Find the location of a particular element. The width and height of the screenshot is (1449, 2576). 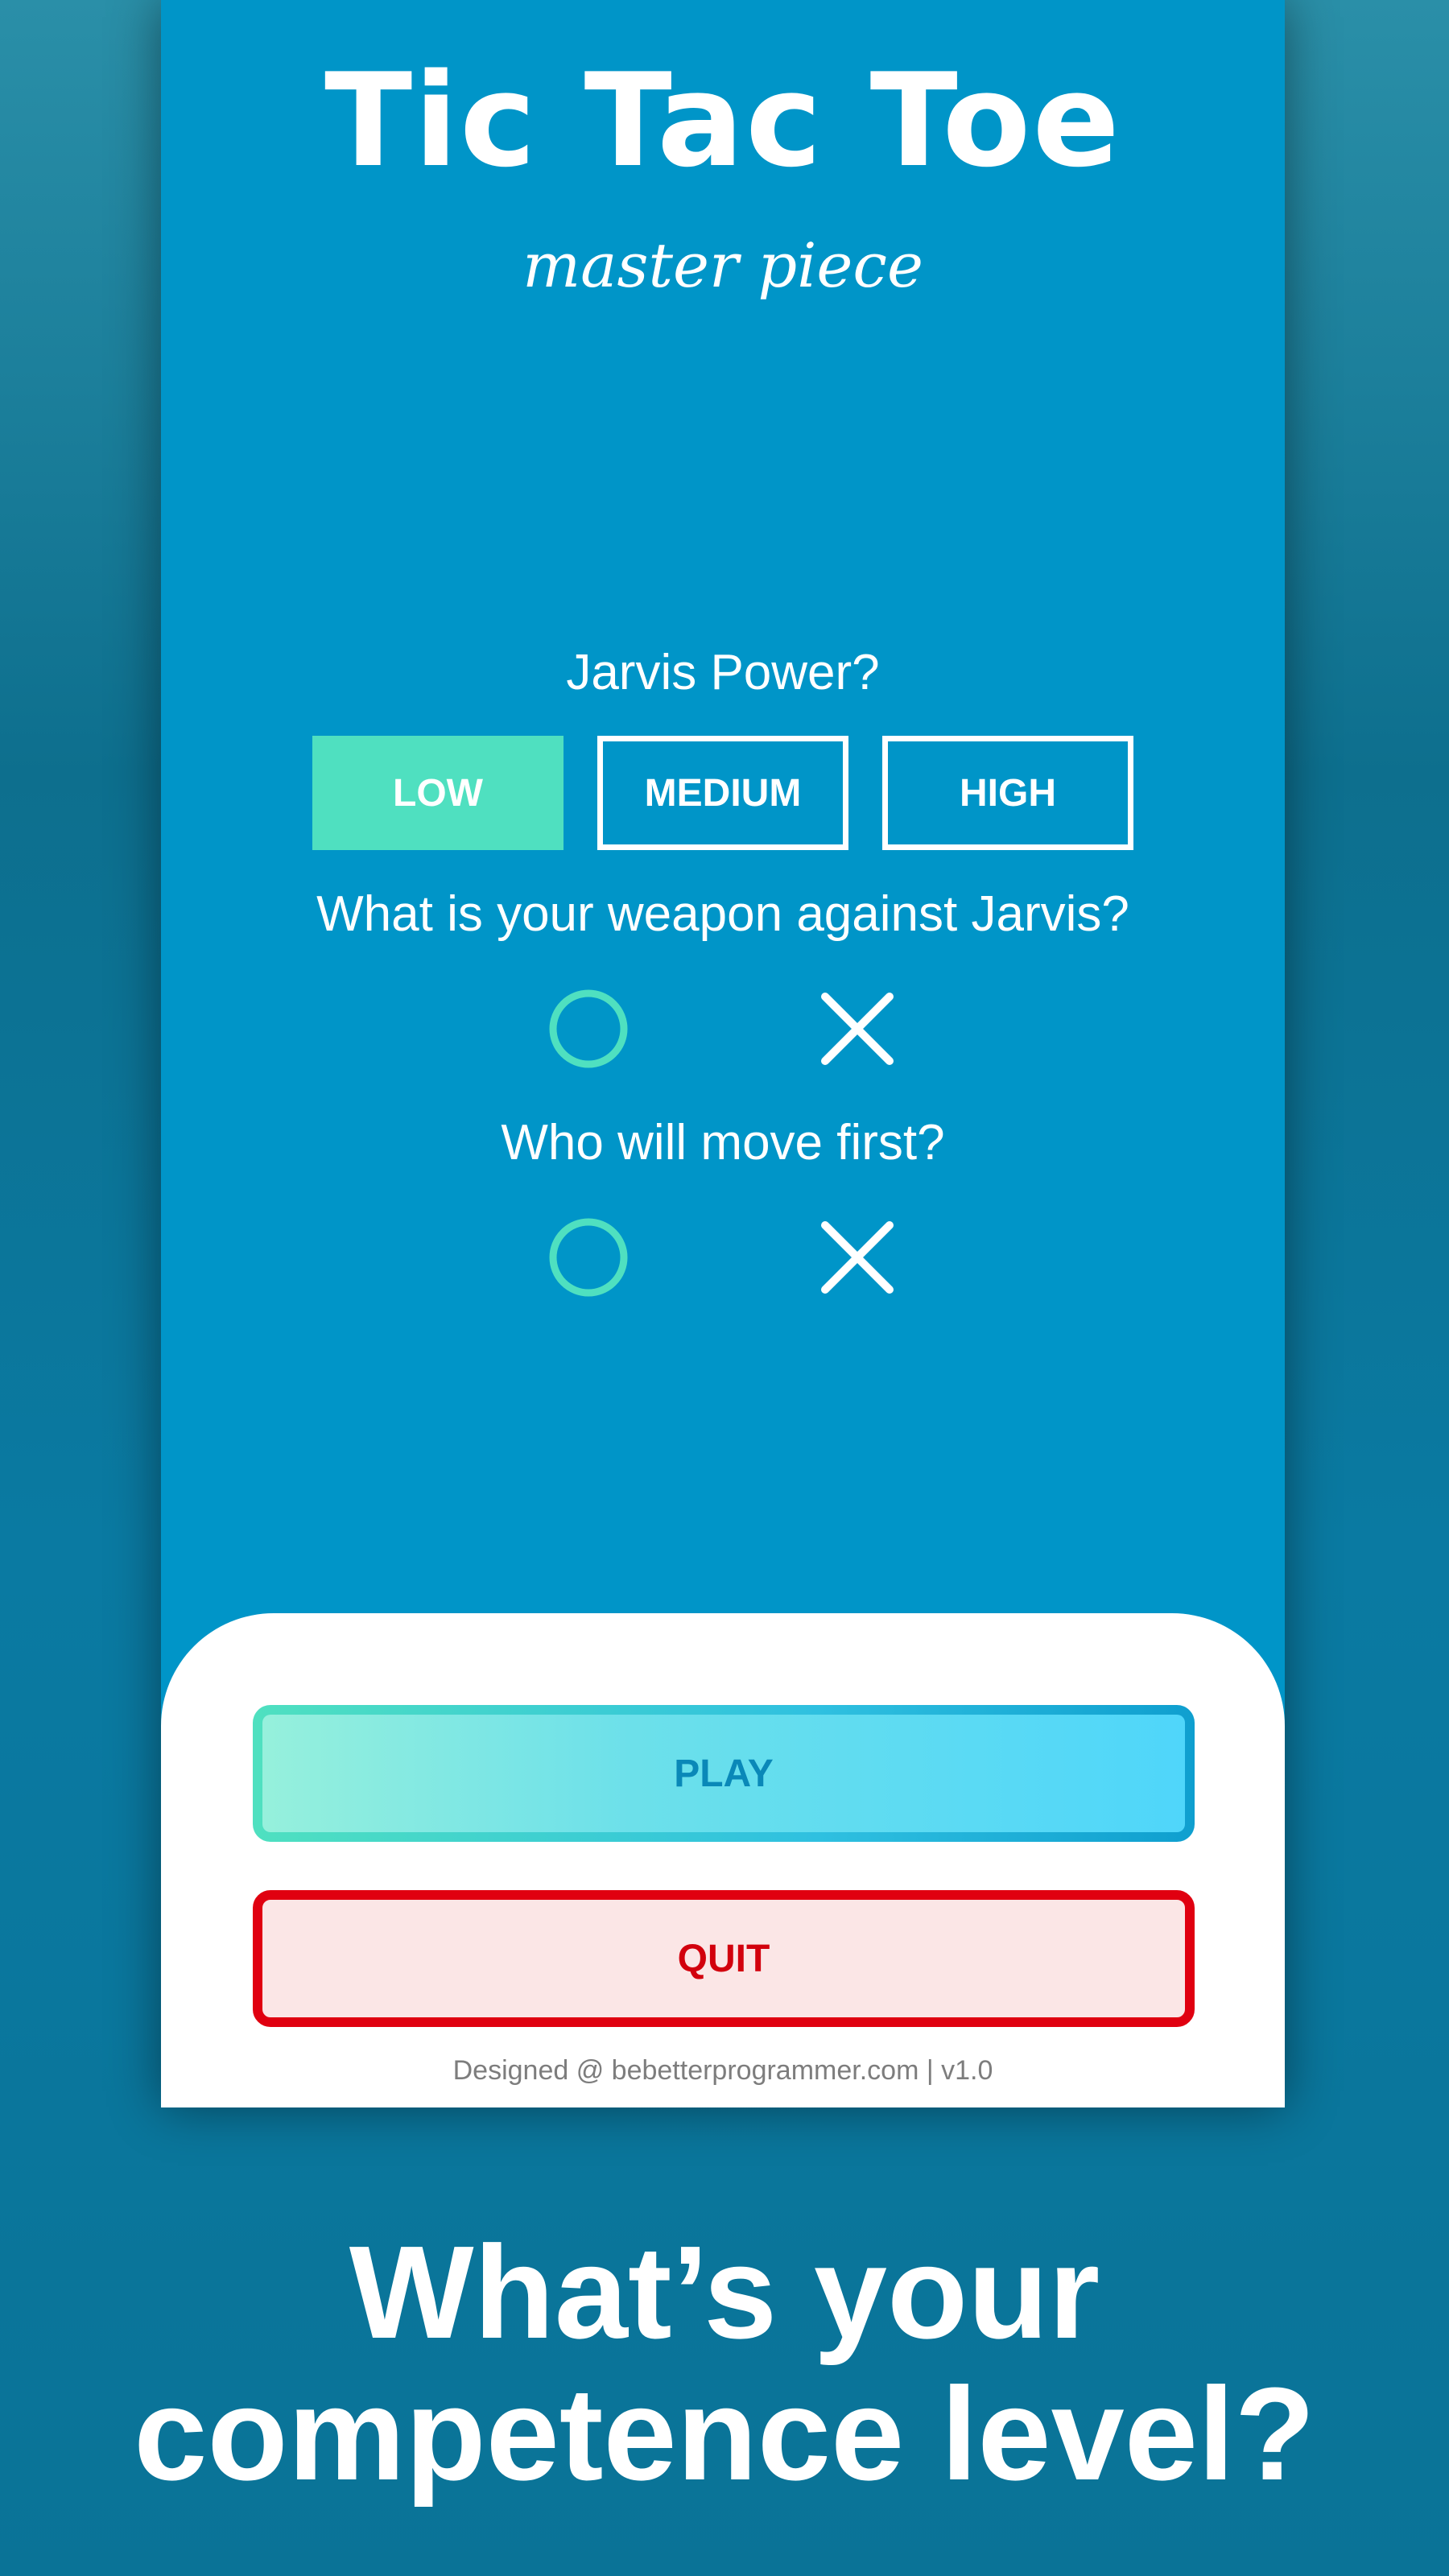

weapon-question: What is your weapon against Jarvis? is located at coordinates (722, 914).